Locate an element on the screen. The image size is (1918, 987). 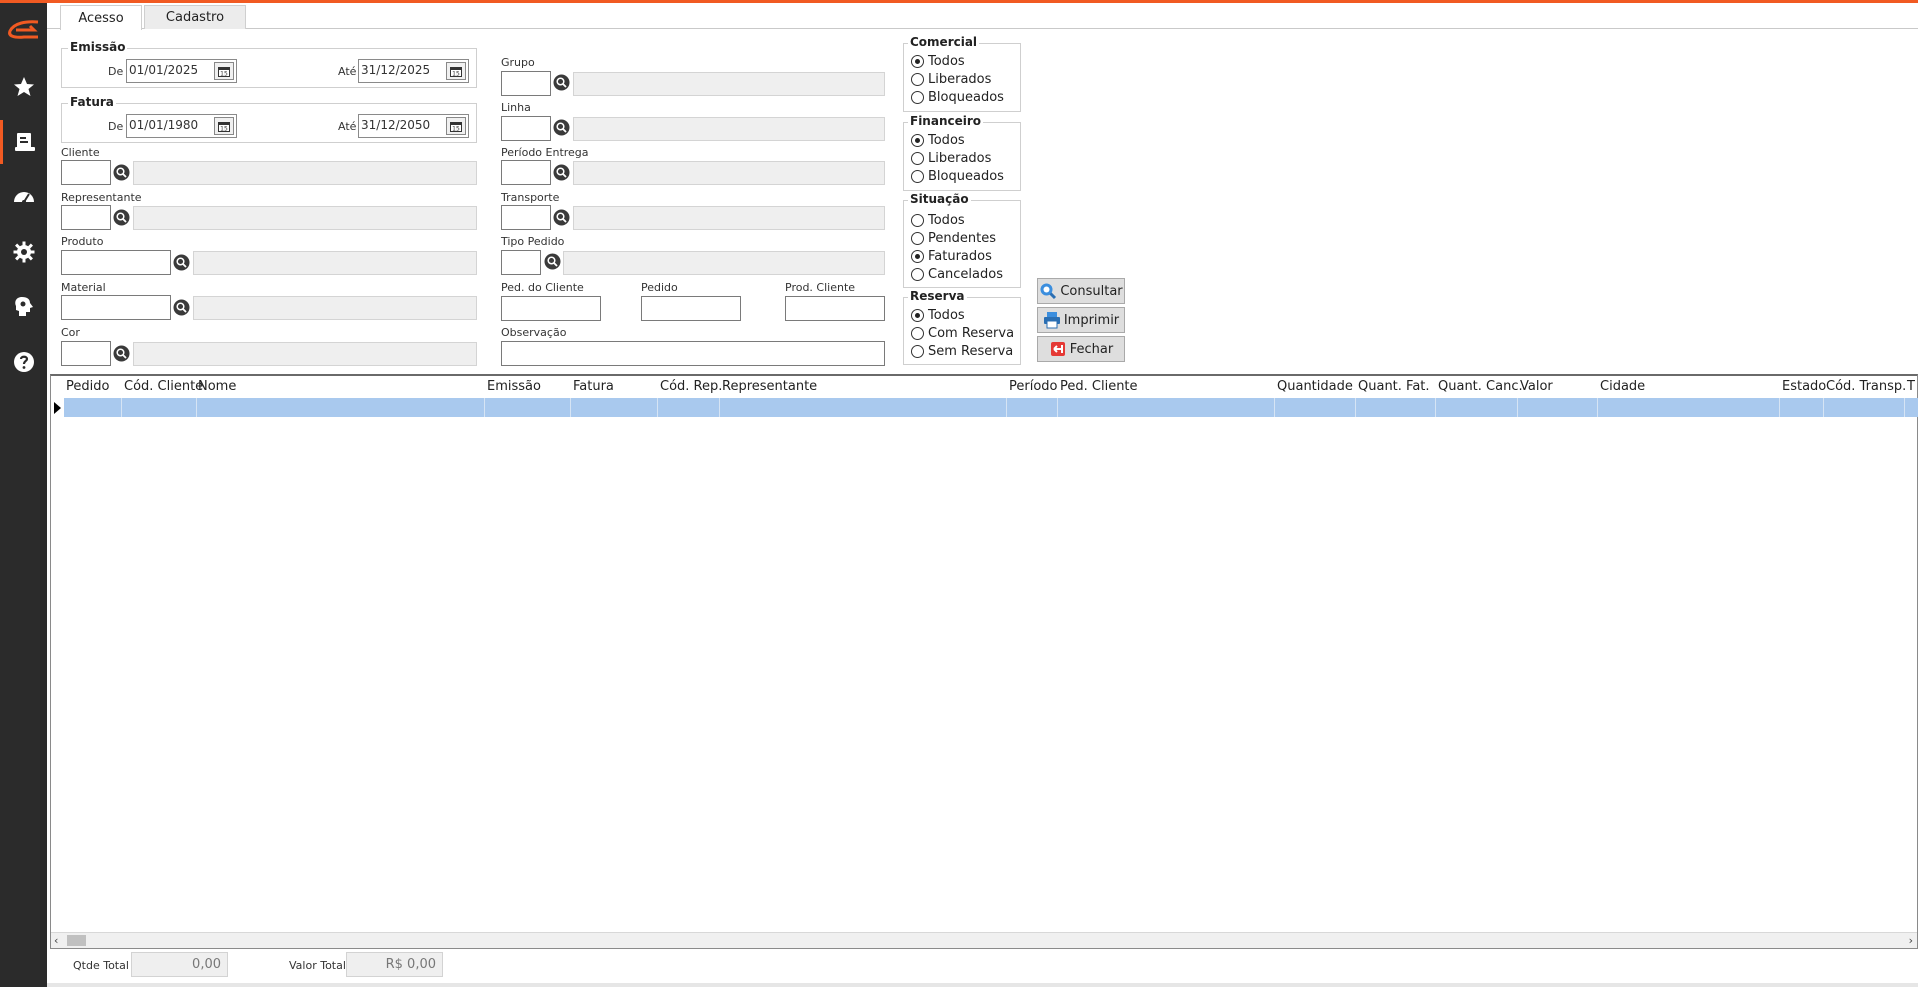
situacao-faturados-radio: Faturados is located at coordinates (951, 256).